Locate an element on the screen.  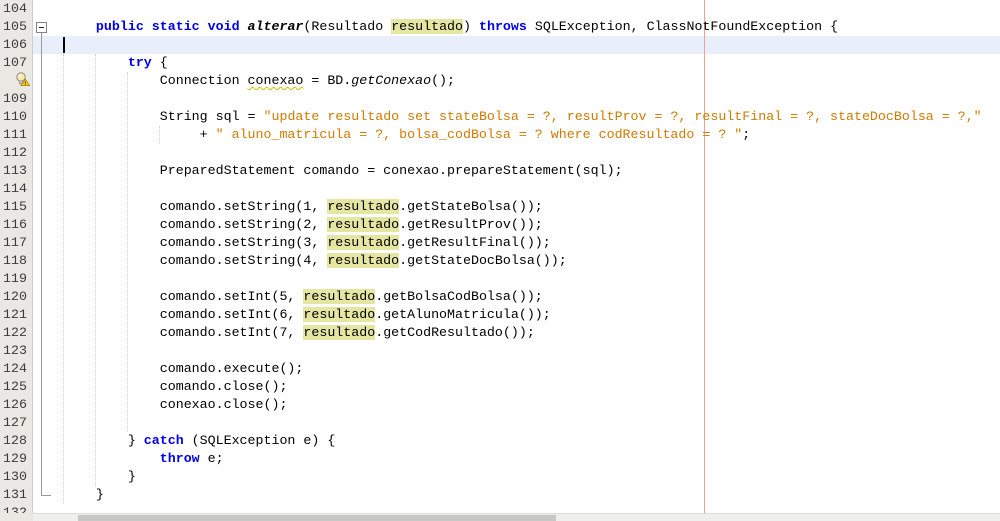
code-token: comando.execute(); is located at coordinates (184, 368).